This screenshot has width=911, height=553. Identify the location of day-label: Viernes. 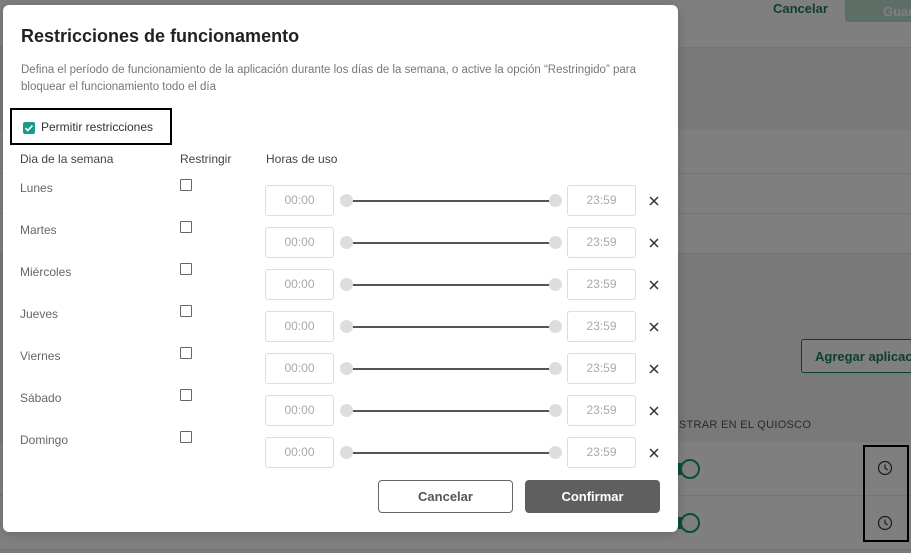
(40, 356).